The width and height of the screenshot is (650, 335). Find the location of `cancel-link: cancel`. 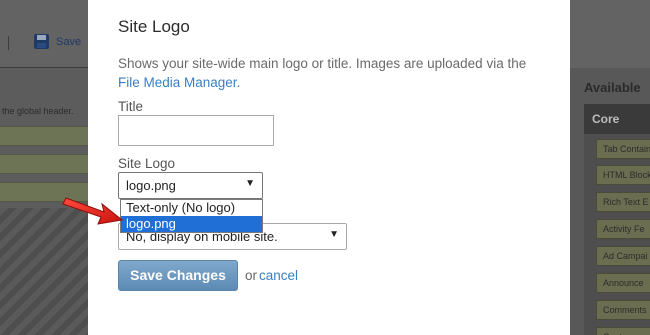

cancel-link: cancel is located at coordinates (278, 275).